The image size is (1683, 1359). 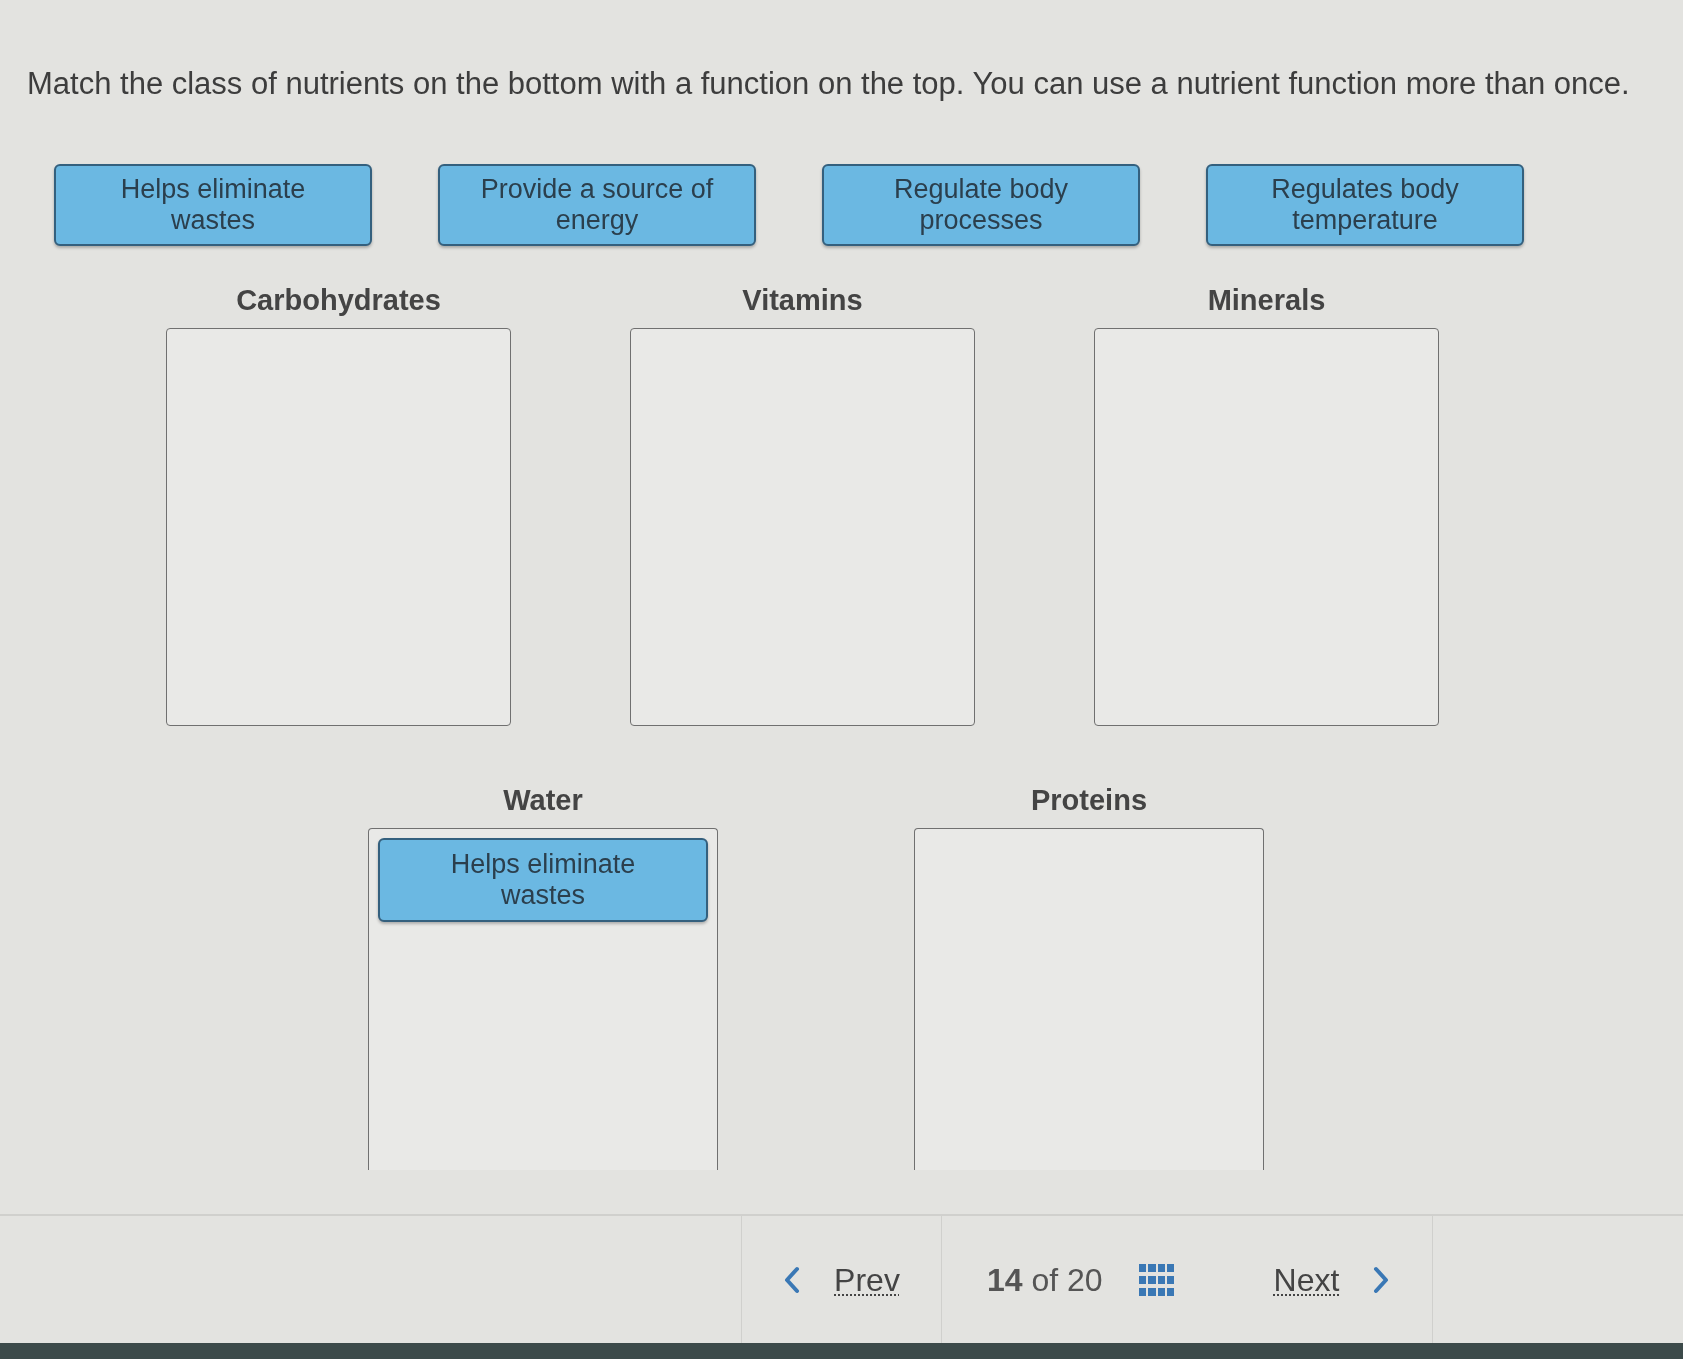 What do you see at coordinates (1365, 205) in the screenshot?
I see `answer-chip: Regulates body temperature` at bounding box center [1365, 205].